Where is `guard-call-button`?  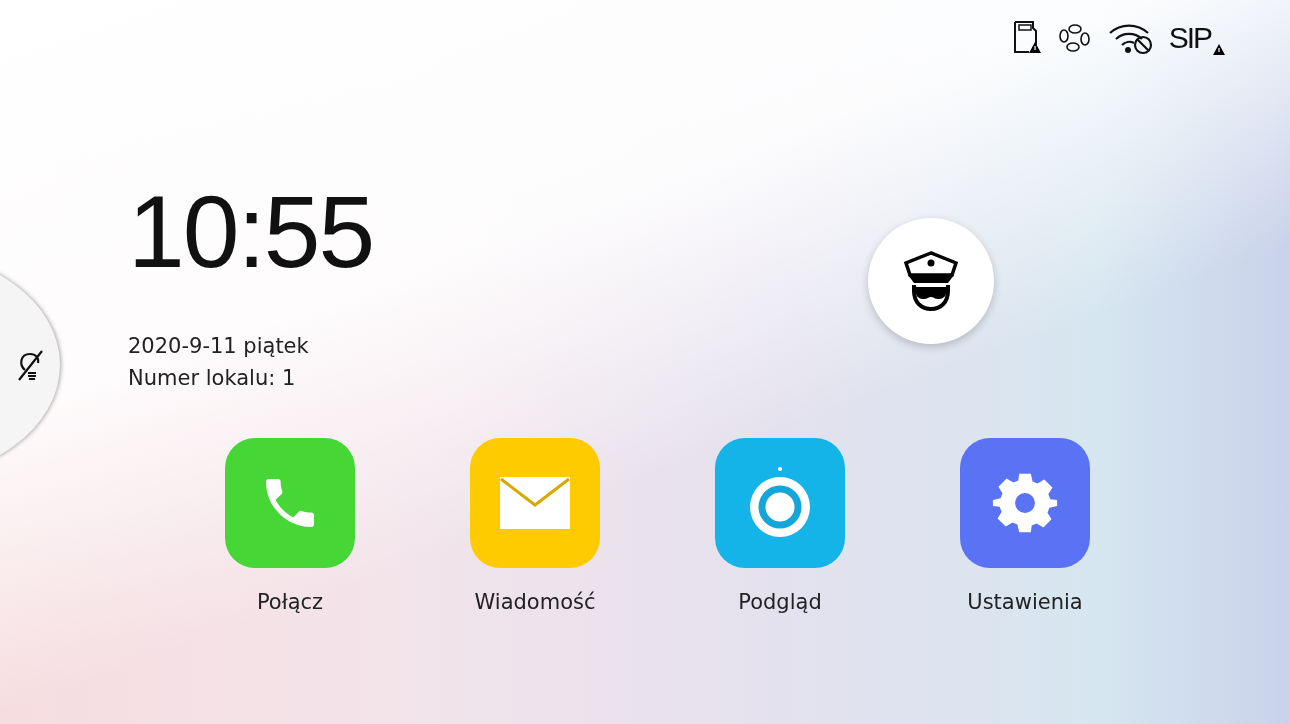 guard-call-button is located at coordinates (931, 281).